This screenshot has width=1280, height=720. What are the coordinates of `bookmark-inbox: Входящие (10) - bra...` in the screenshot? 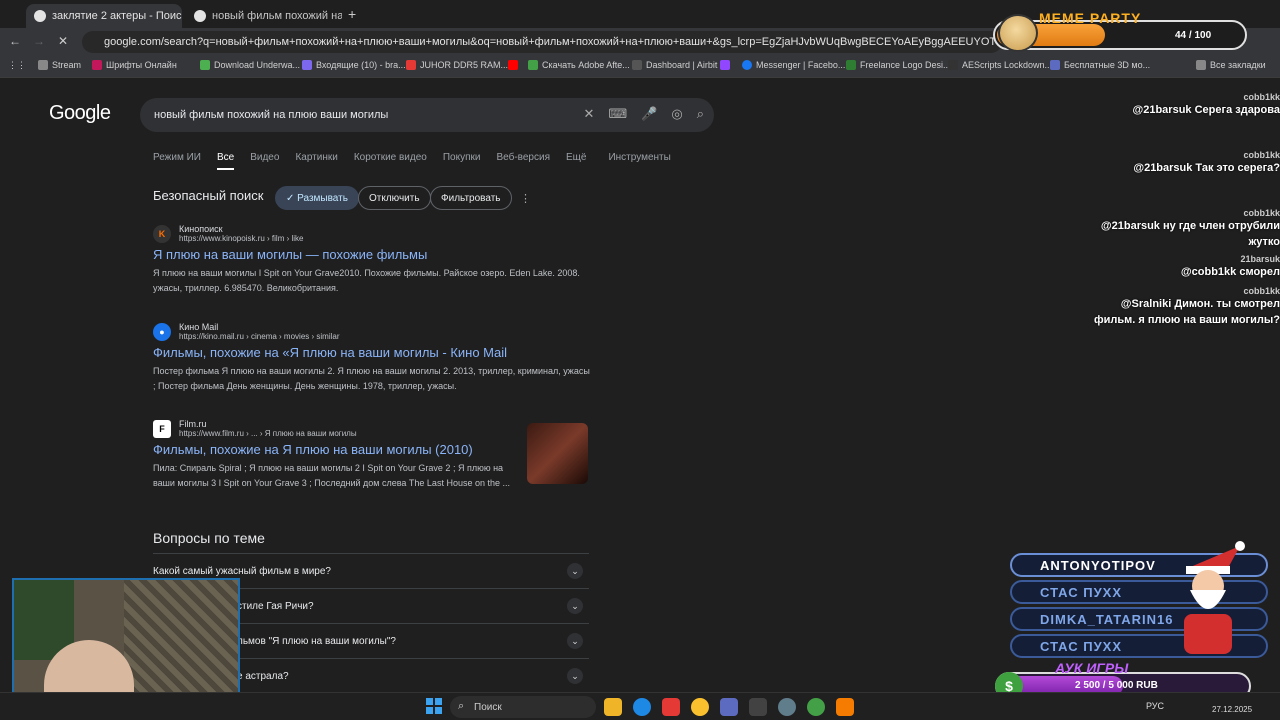 It's located at (354, 65).